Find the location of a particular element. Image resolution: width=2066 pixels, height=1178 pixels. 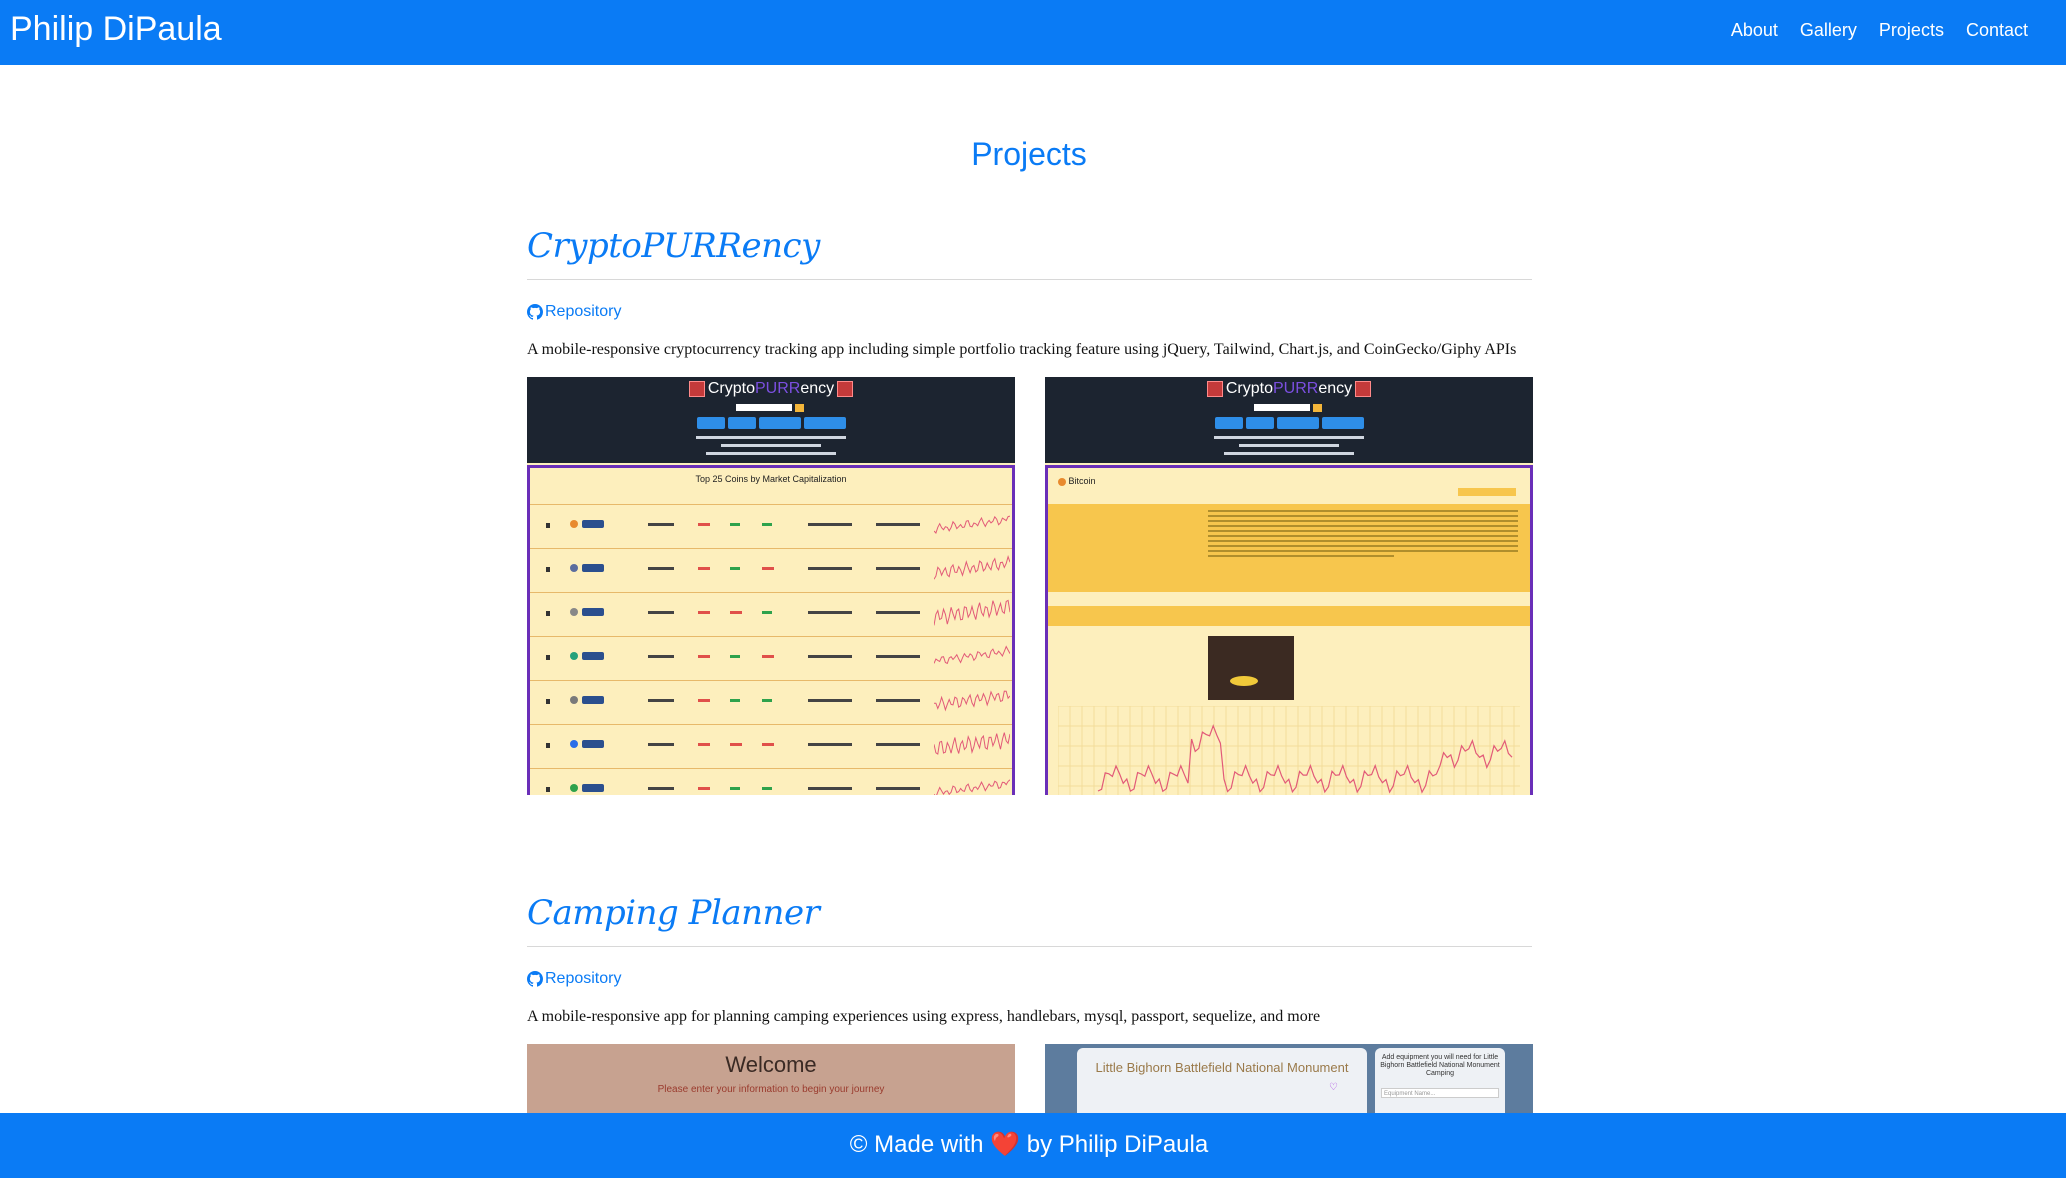

welcome-heading-thumbnail: Welcome is located at coordinates (771, 1064).